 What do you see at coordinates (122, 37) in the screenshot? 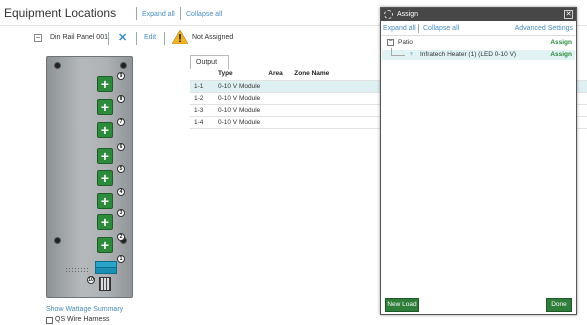
I see `remove-panel-button: ✕` at bounding box center [122, 37].